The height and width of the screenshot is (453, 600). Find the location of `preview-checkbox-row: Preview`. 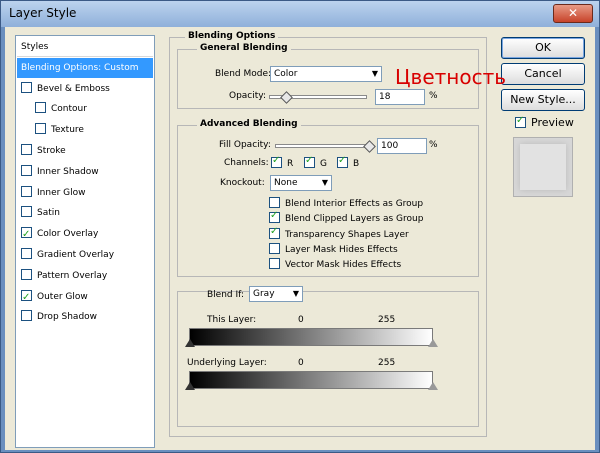

preview-checkbox-row: Preview is located at coordinates (544, 122).